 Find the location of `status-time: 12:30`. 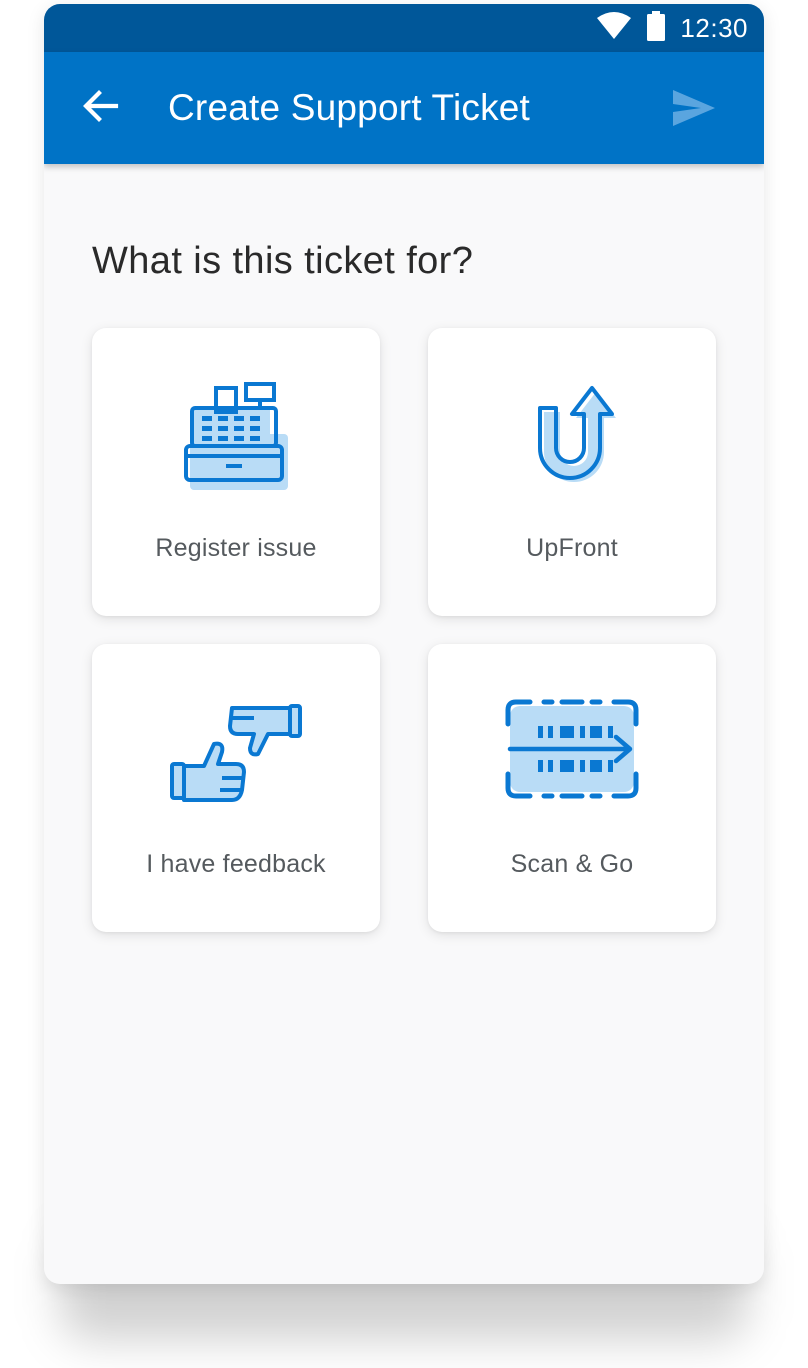

status-time: 12:30 is located at coordinates (714, 27).